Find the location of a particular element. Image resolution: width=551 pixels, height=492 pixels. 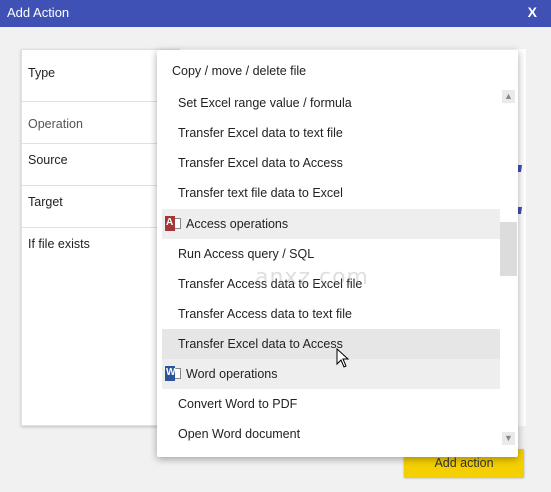

option-label: Transfer Excel data to text file is located at coordinates (260, 133).